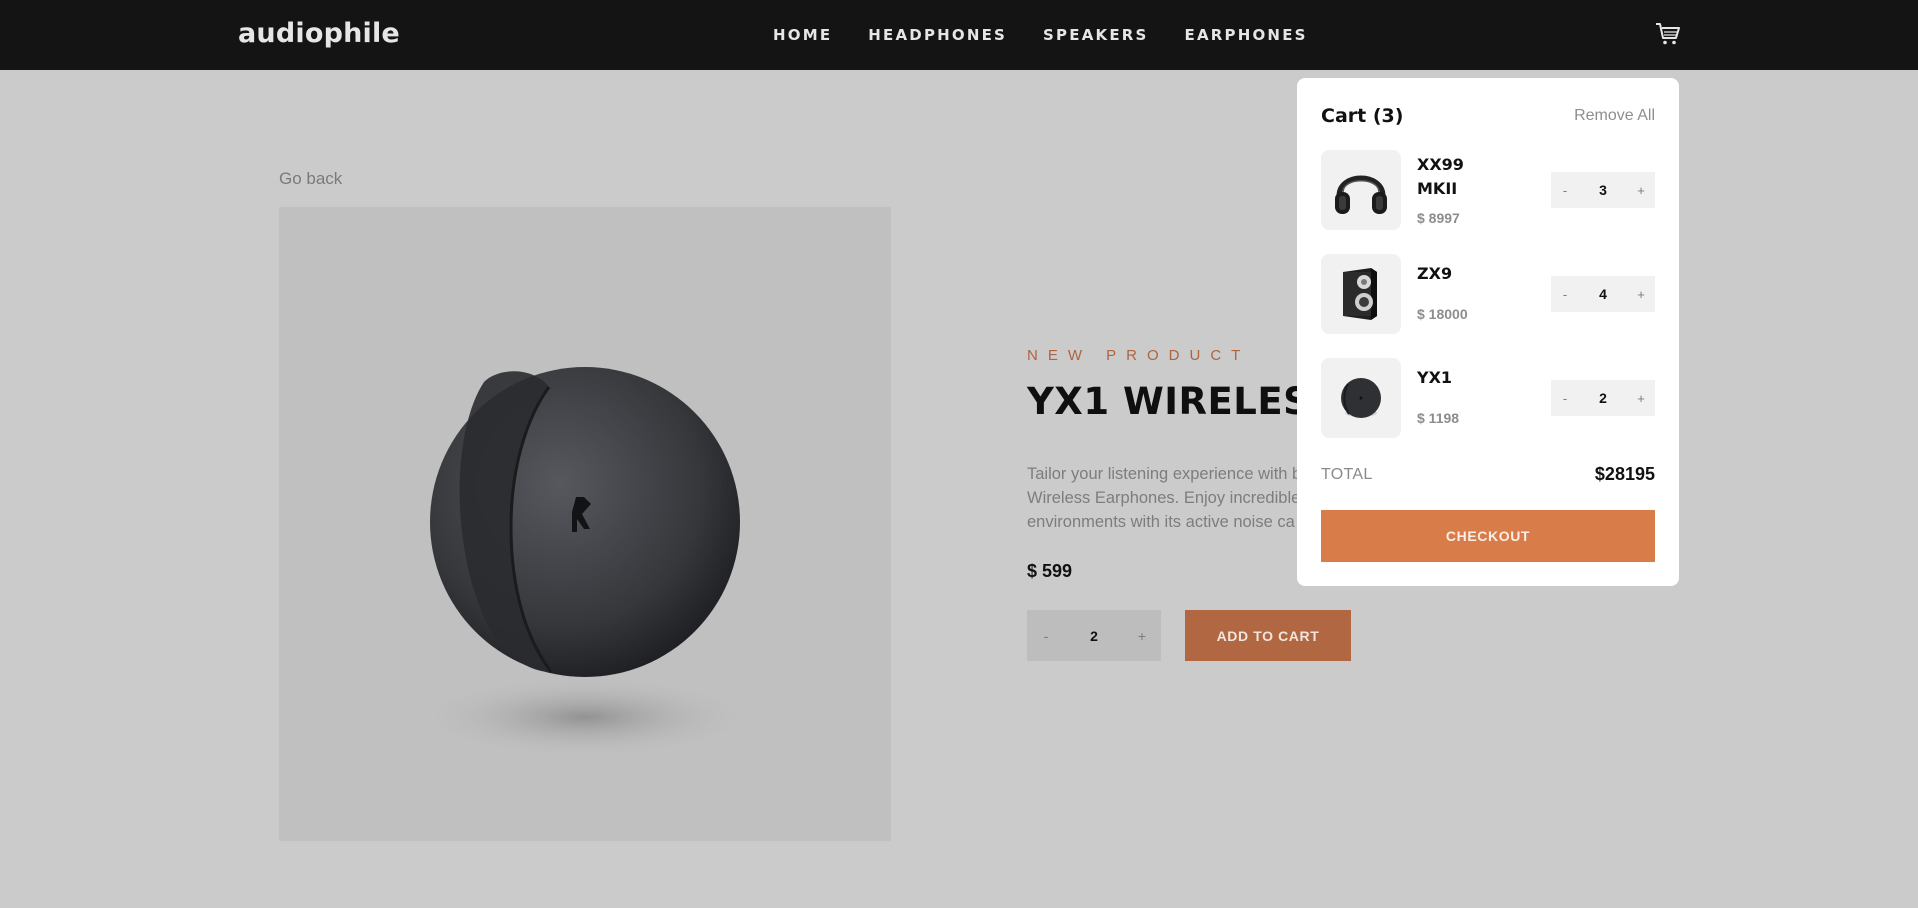  Describe the element at coordinates (1435, 273) in the screenshot. I see `cart-item-name: ZX9` at that location.